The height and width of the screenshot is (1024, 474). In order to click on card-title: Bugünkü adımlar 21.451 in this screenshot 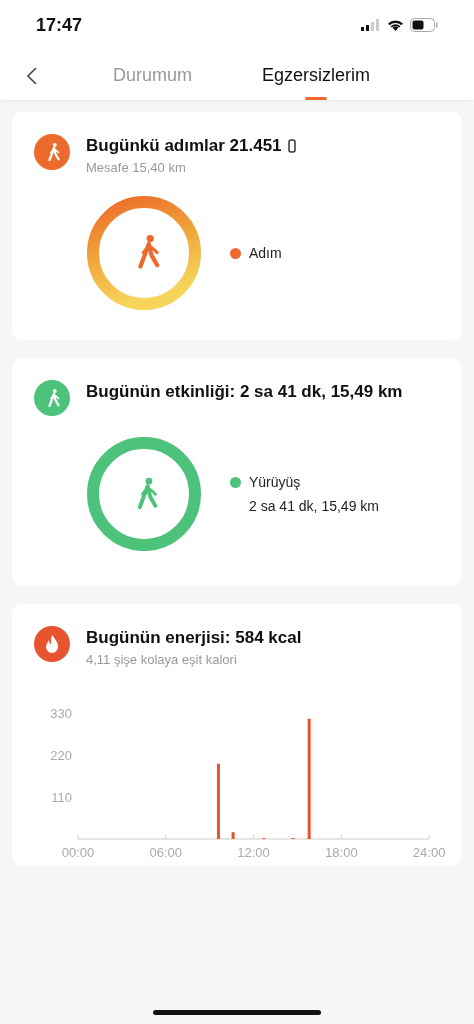, I will do `click(184, 146)`.